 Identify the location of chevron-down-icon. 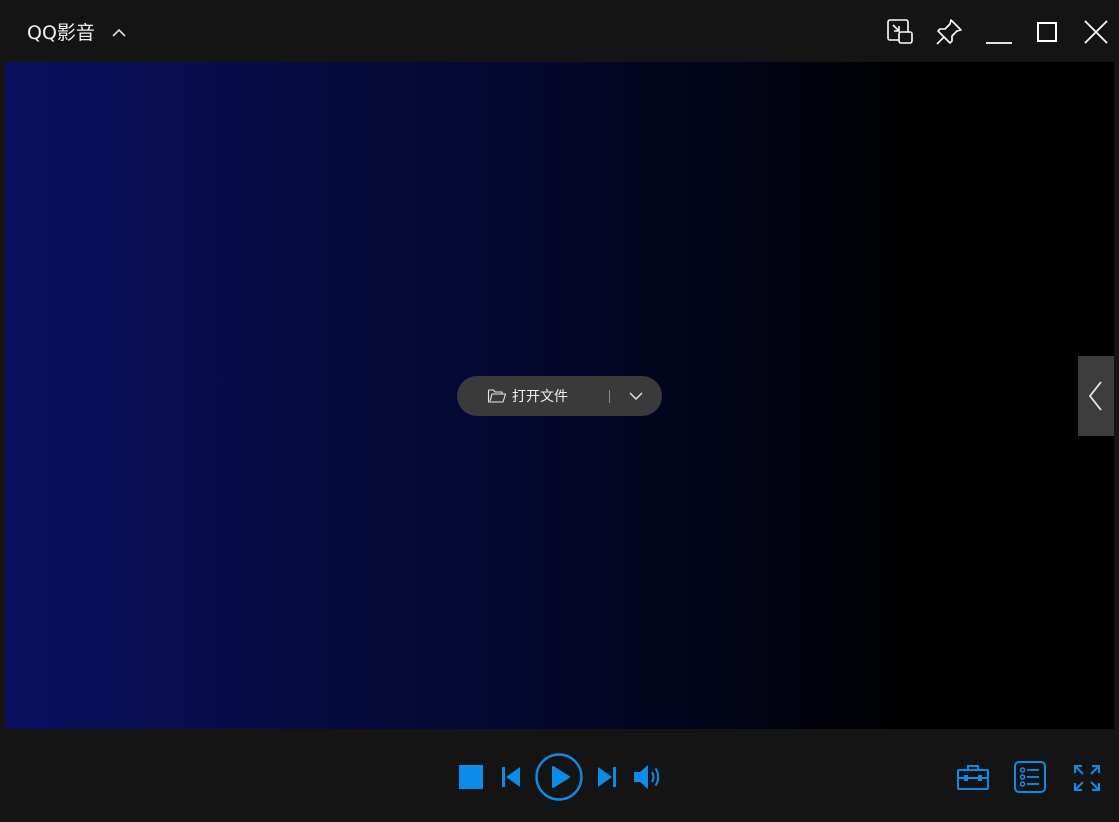
(636, 396).